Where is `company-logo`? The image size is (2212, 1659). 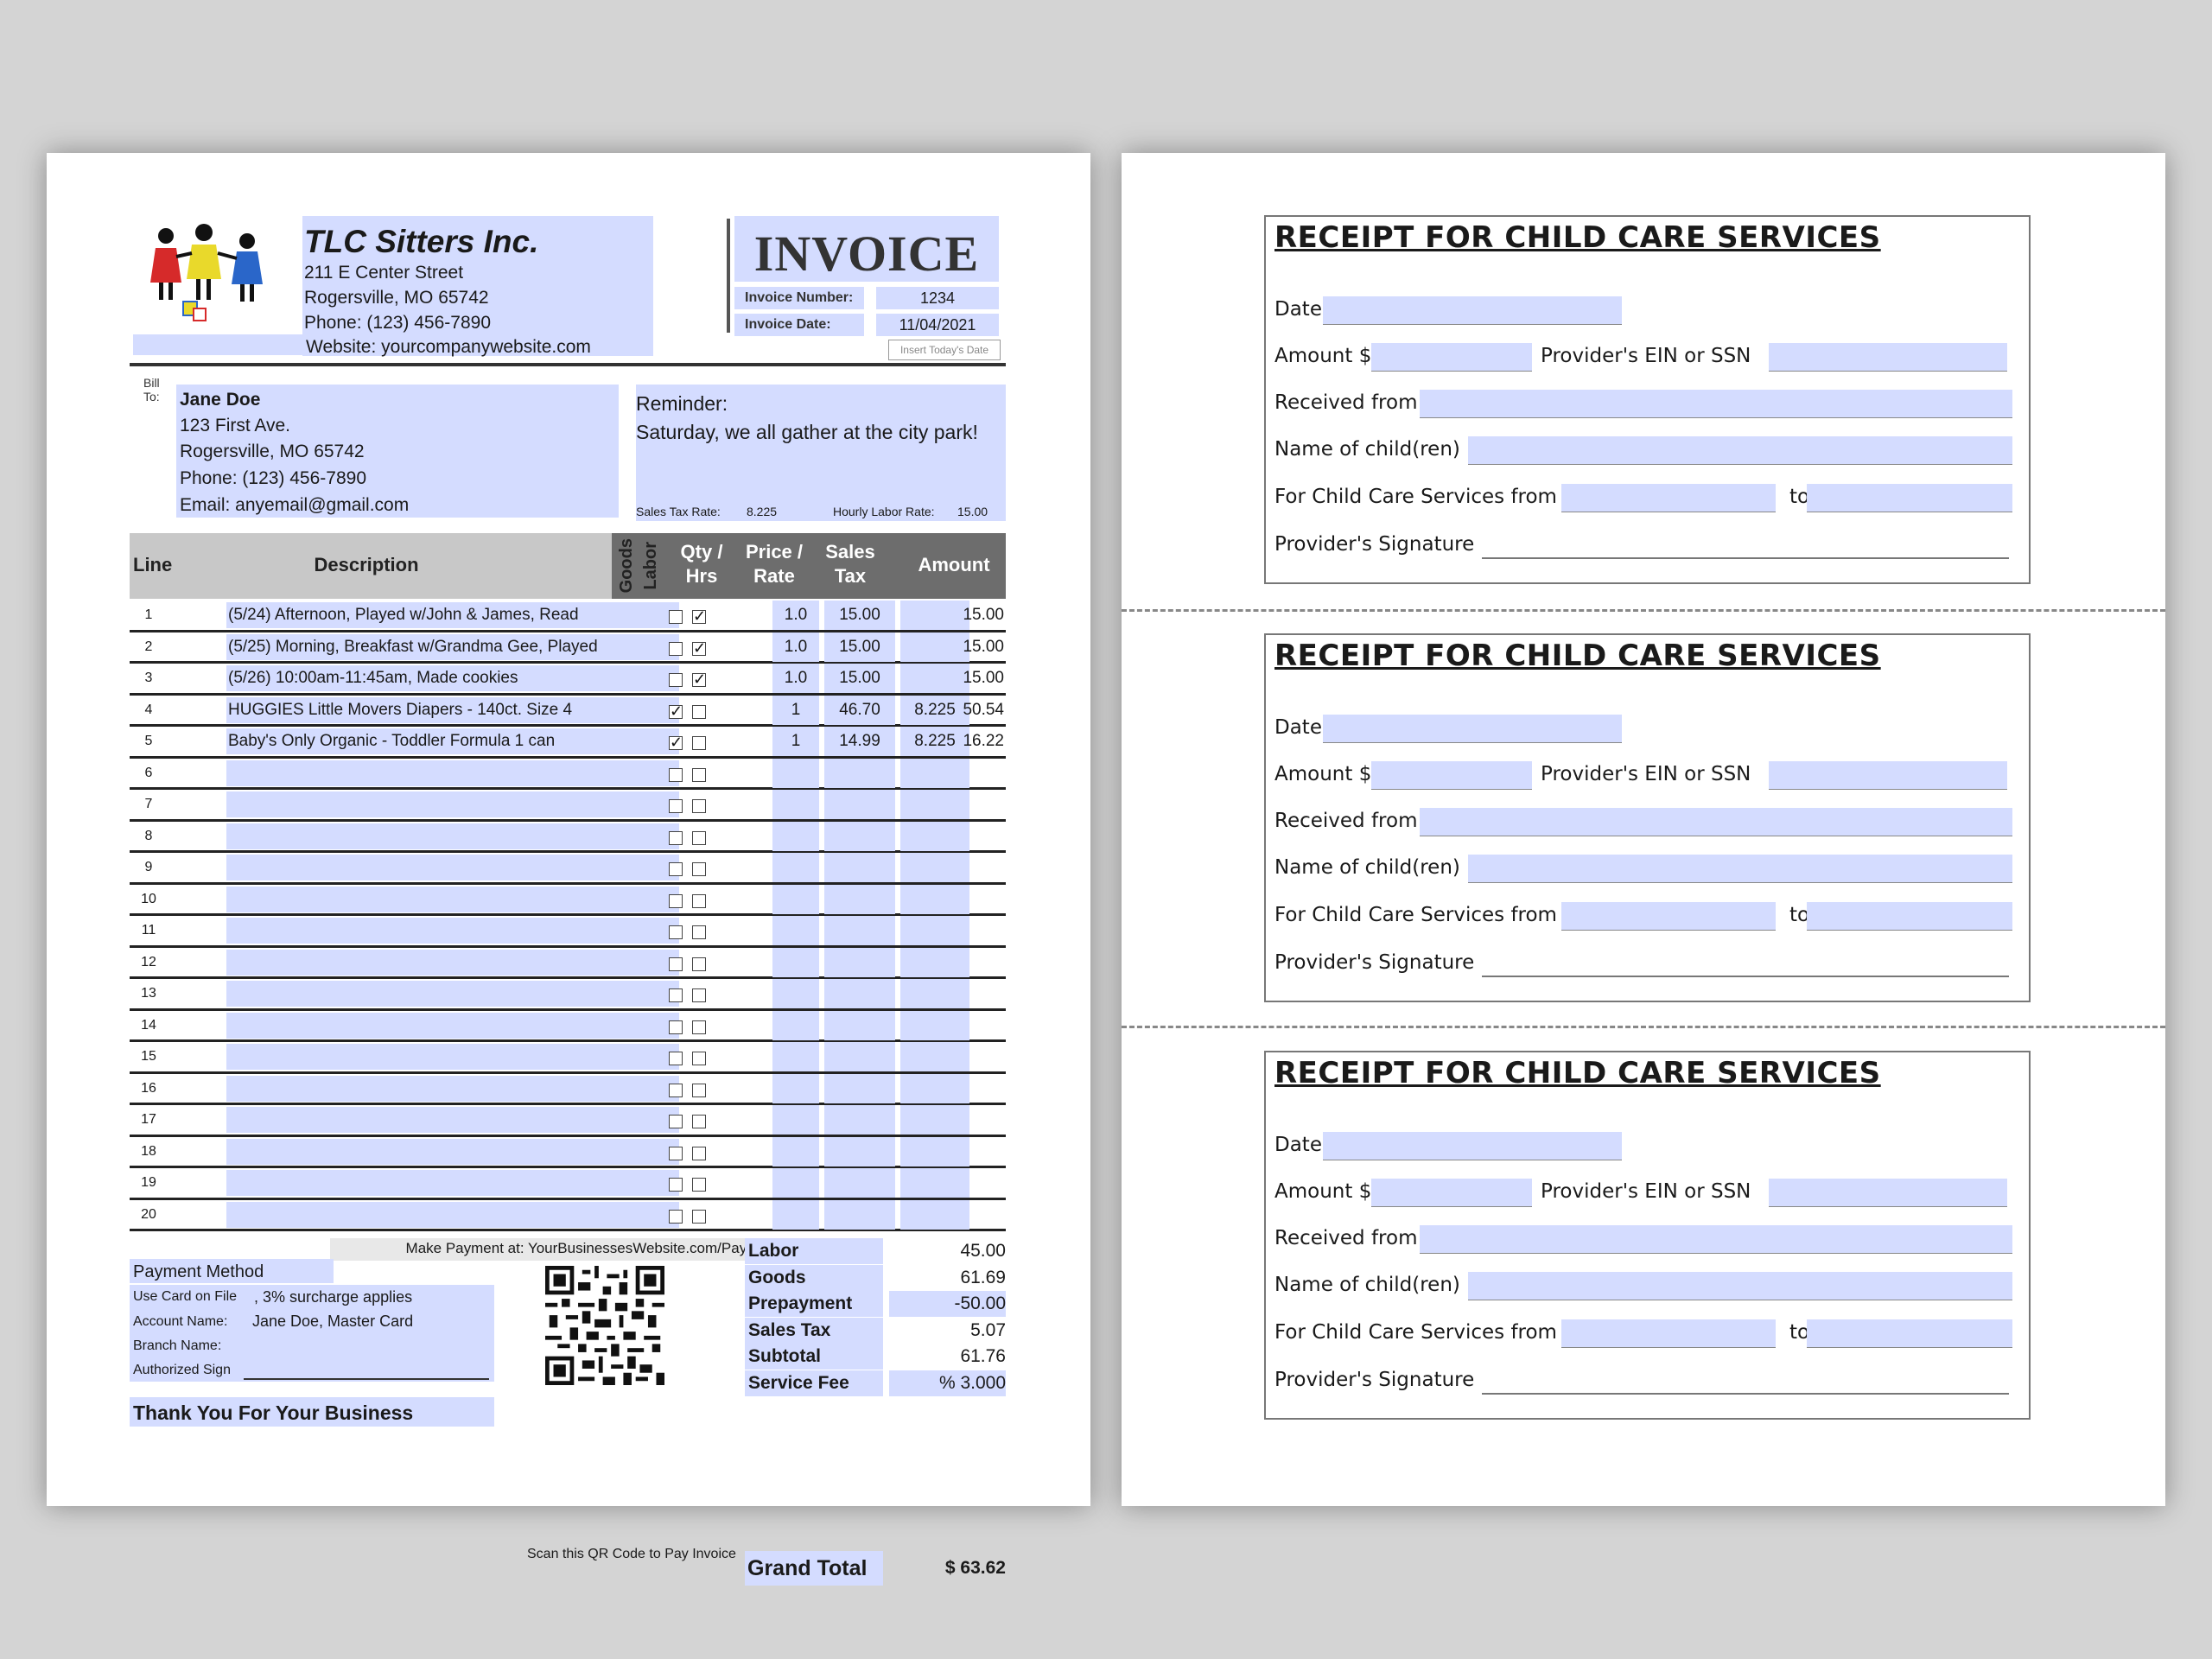 company-logo is located at coordinates (206, 272).